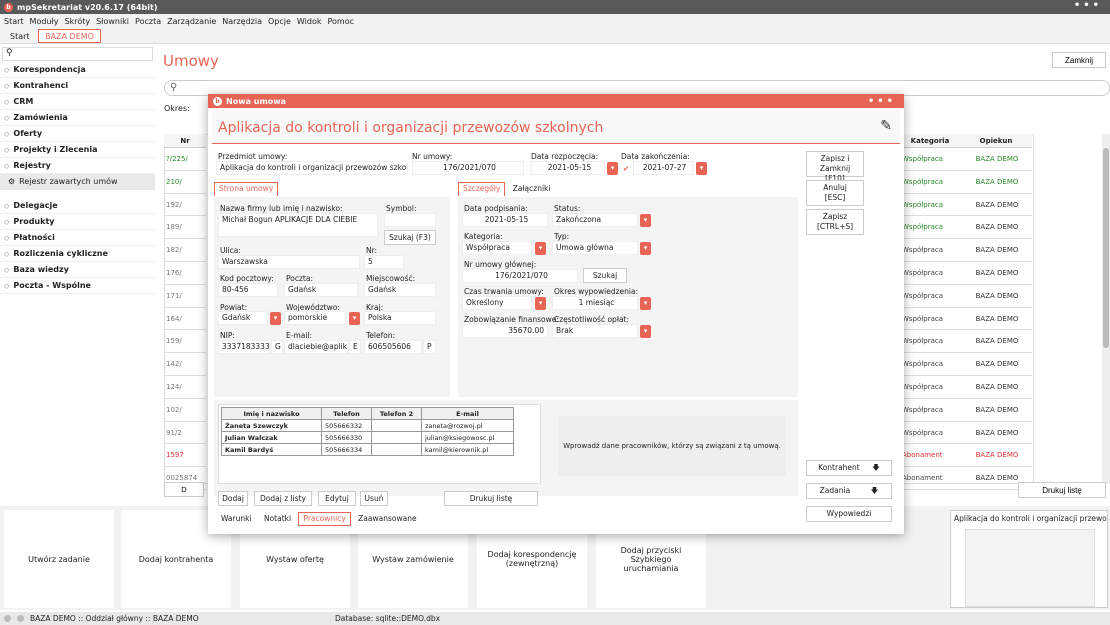  Describe the element at coordinates (467, 413) in the screenshot. I see `emp-header-email: E-mail` at that location.